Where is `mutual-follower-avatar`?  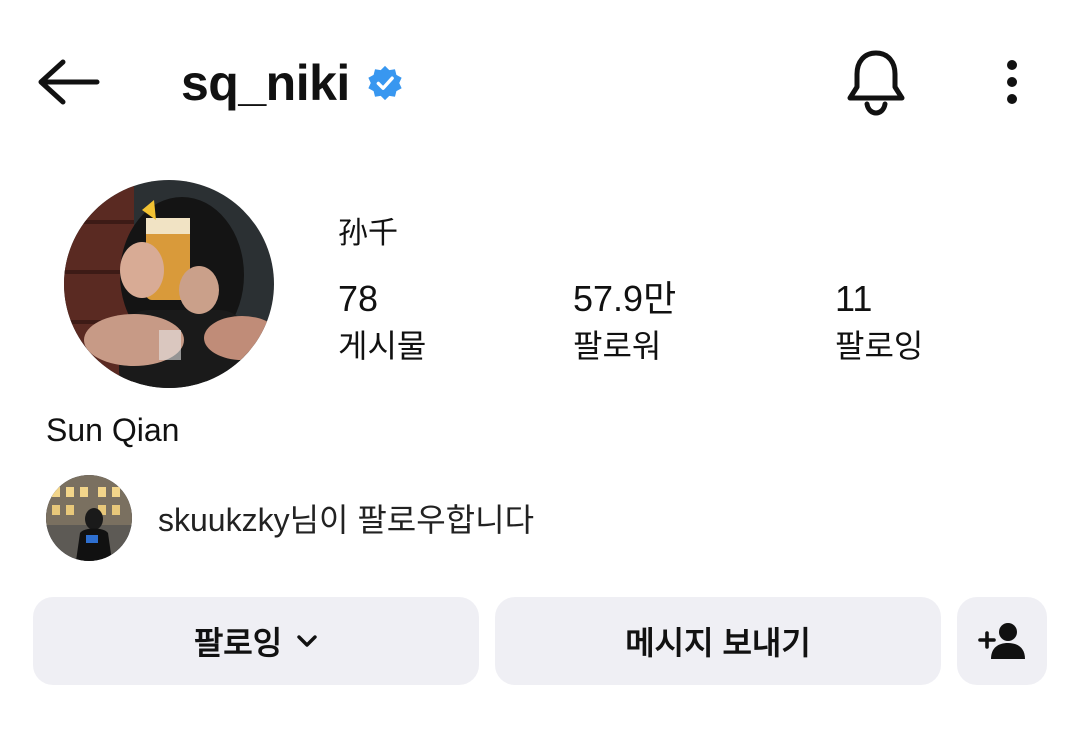
mutual-follower-avatar is located at coordinates (89, 518).